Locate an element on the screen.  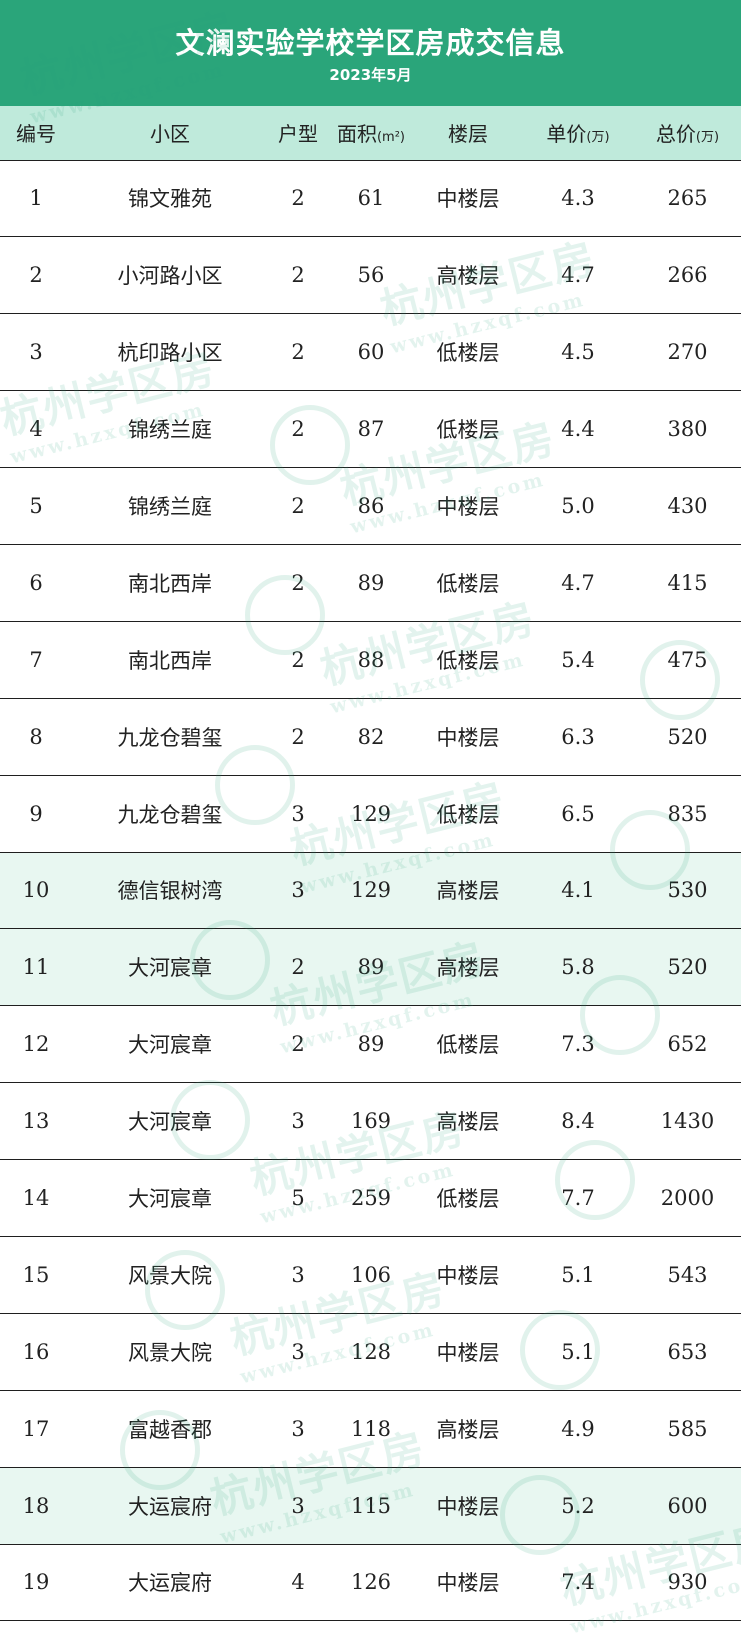
cell-community: 富越香郡 is located at coordinates (170, 1429).